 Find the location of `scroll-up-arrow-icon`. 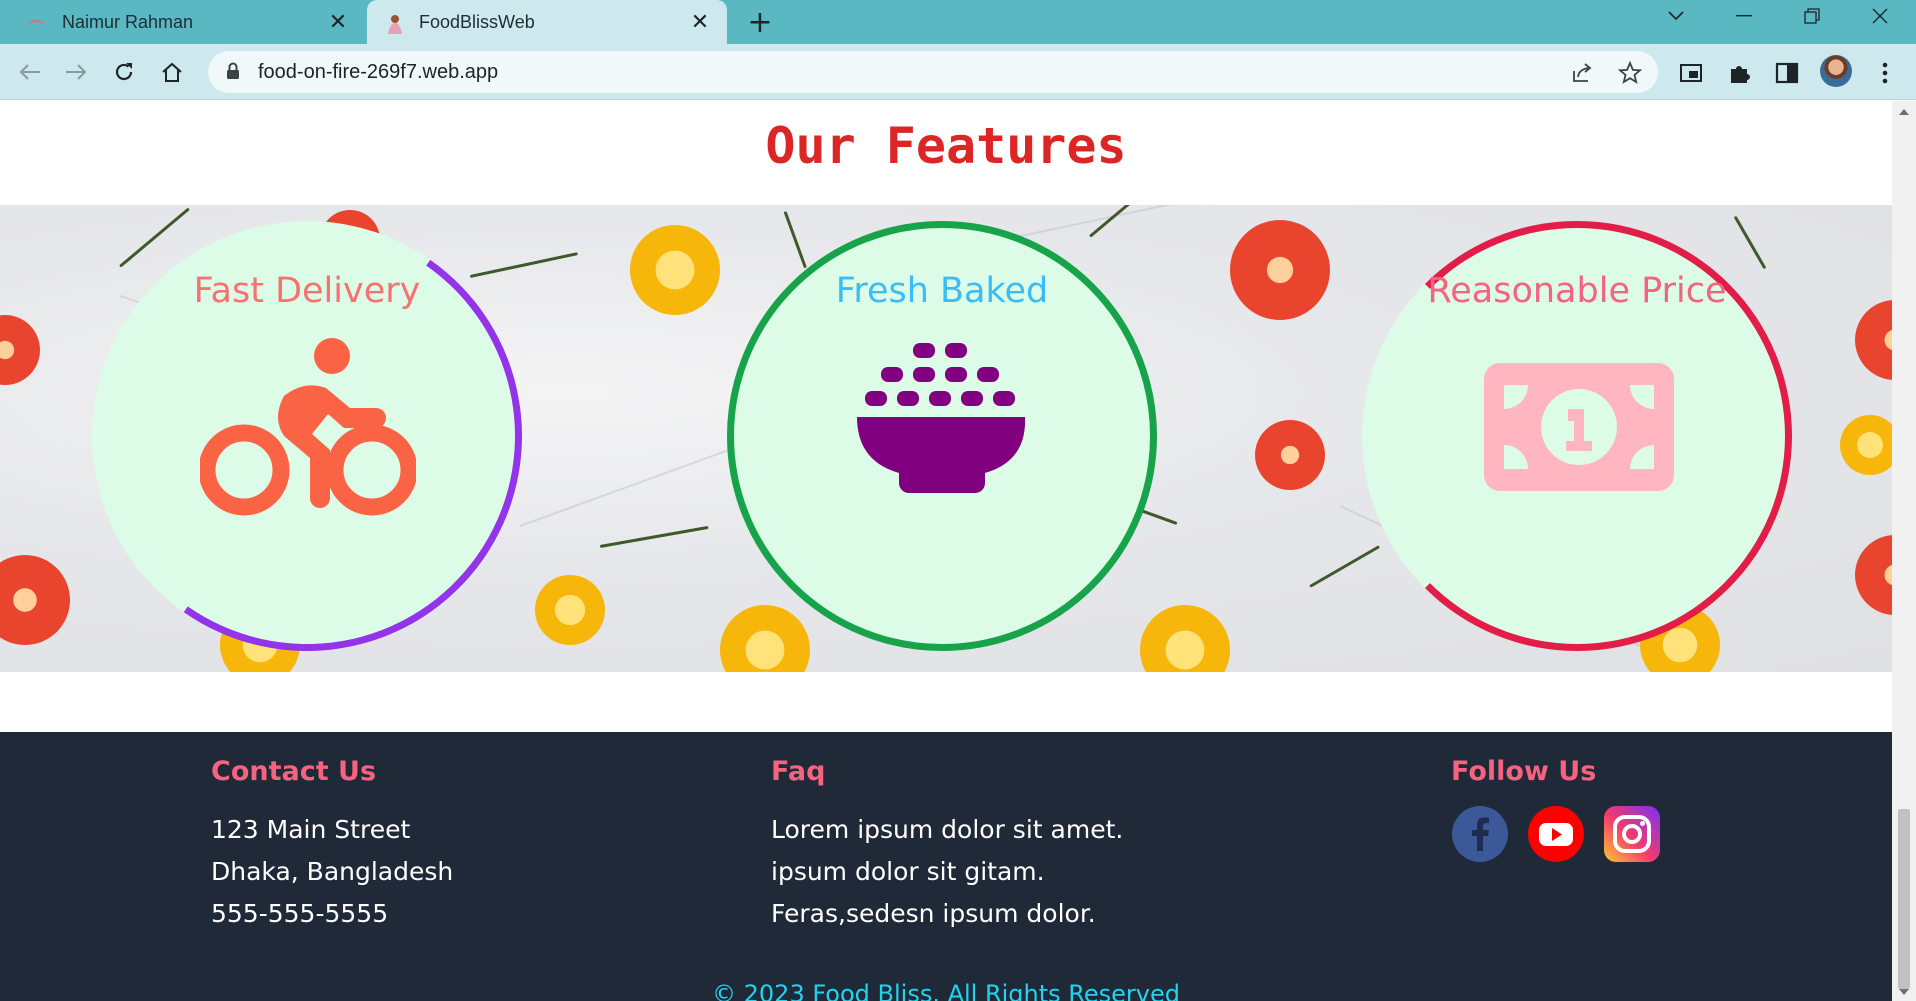

scroll-up-arrow-icon is located at coordinates (1904, 112).